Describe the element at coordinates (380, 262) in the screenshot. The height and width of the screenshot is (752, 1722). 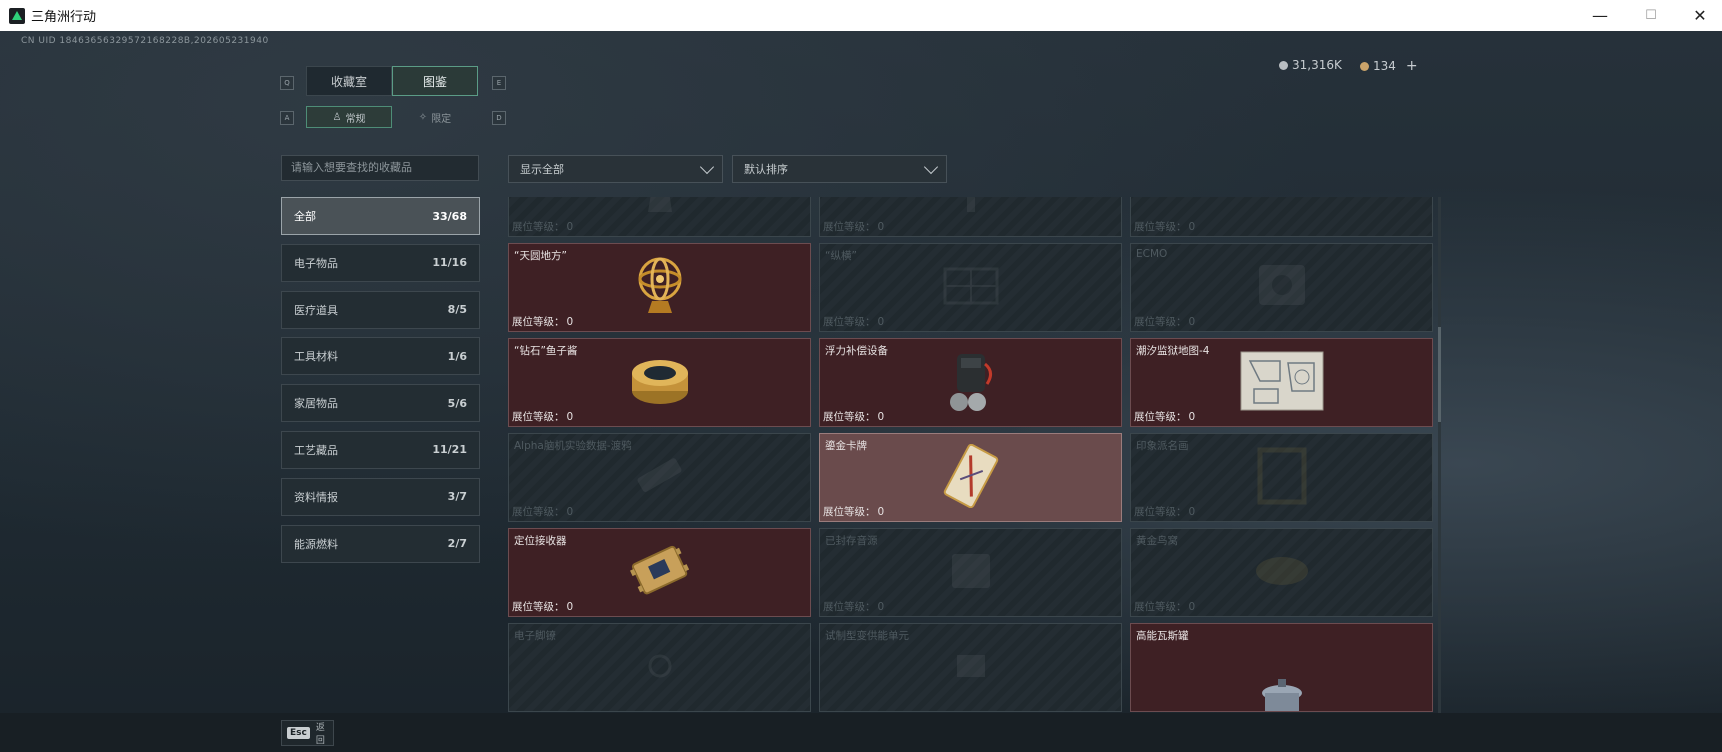
I see `category-electronics: 电子物品 11/16` at that location.